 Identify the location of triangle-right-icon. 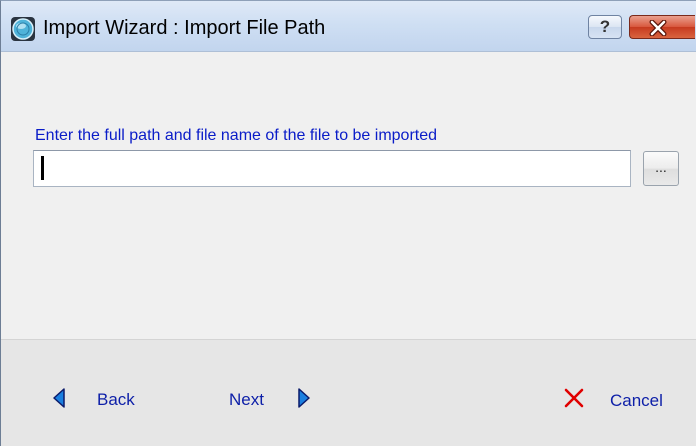
(304, 398).